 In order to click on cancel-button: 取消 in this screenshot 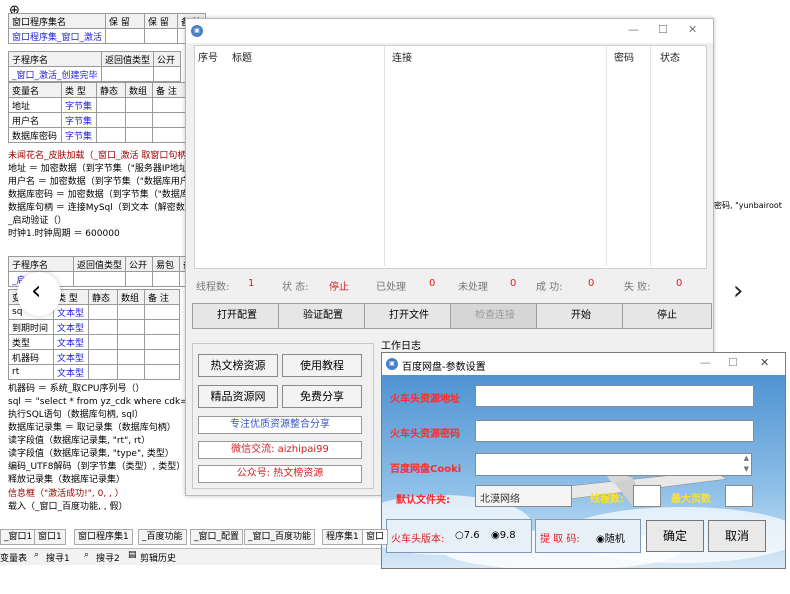, I will do `click(737, 536)`.